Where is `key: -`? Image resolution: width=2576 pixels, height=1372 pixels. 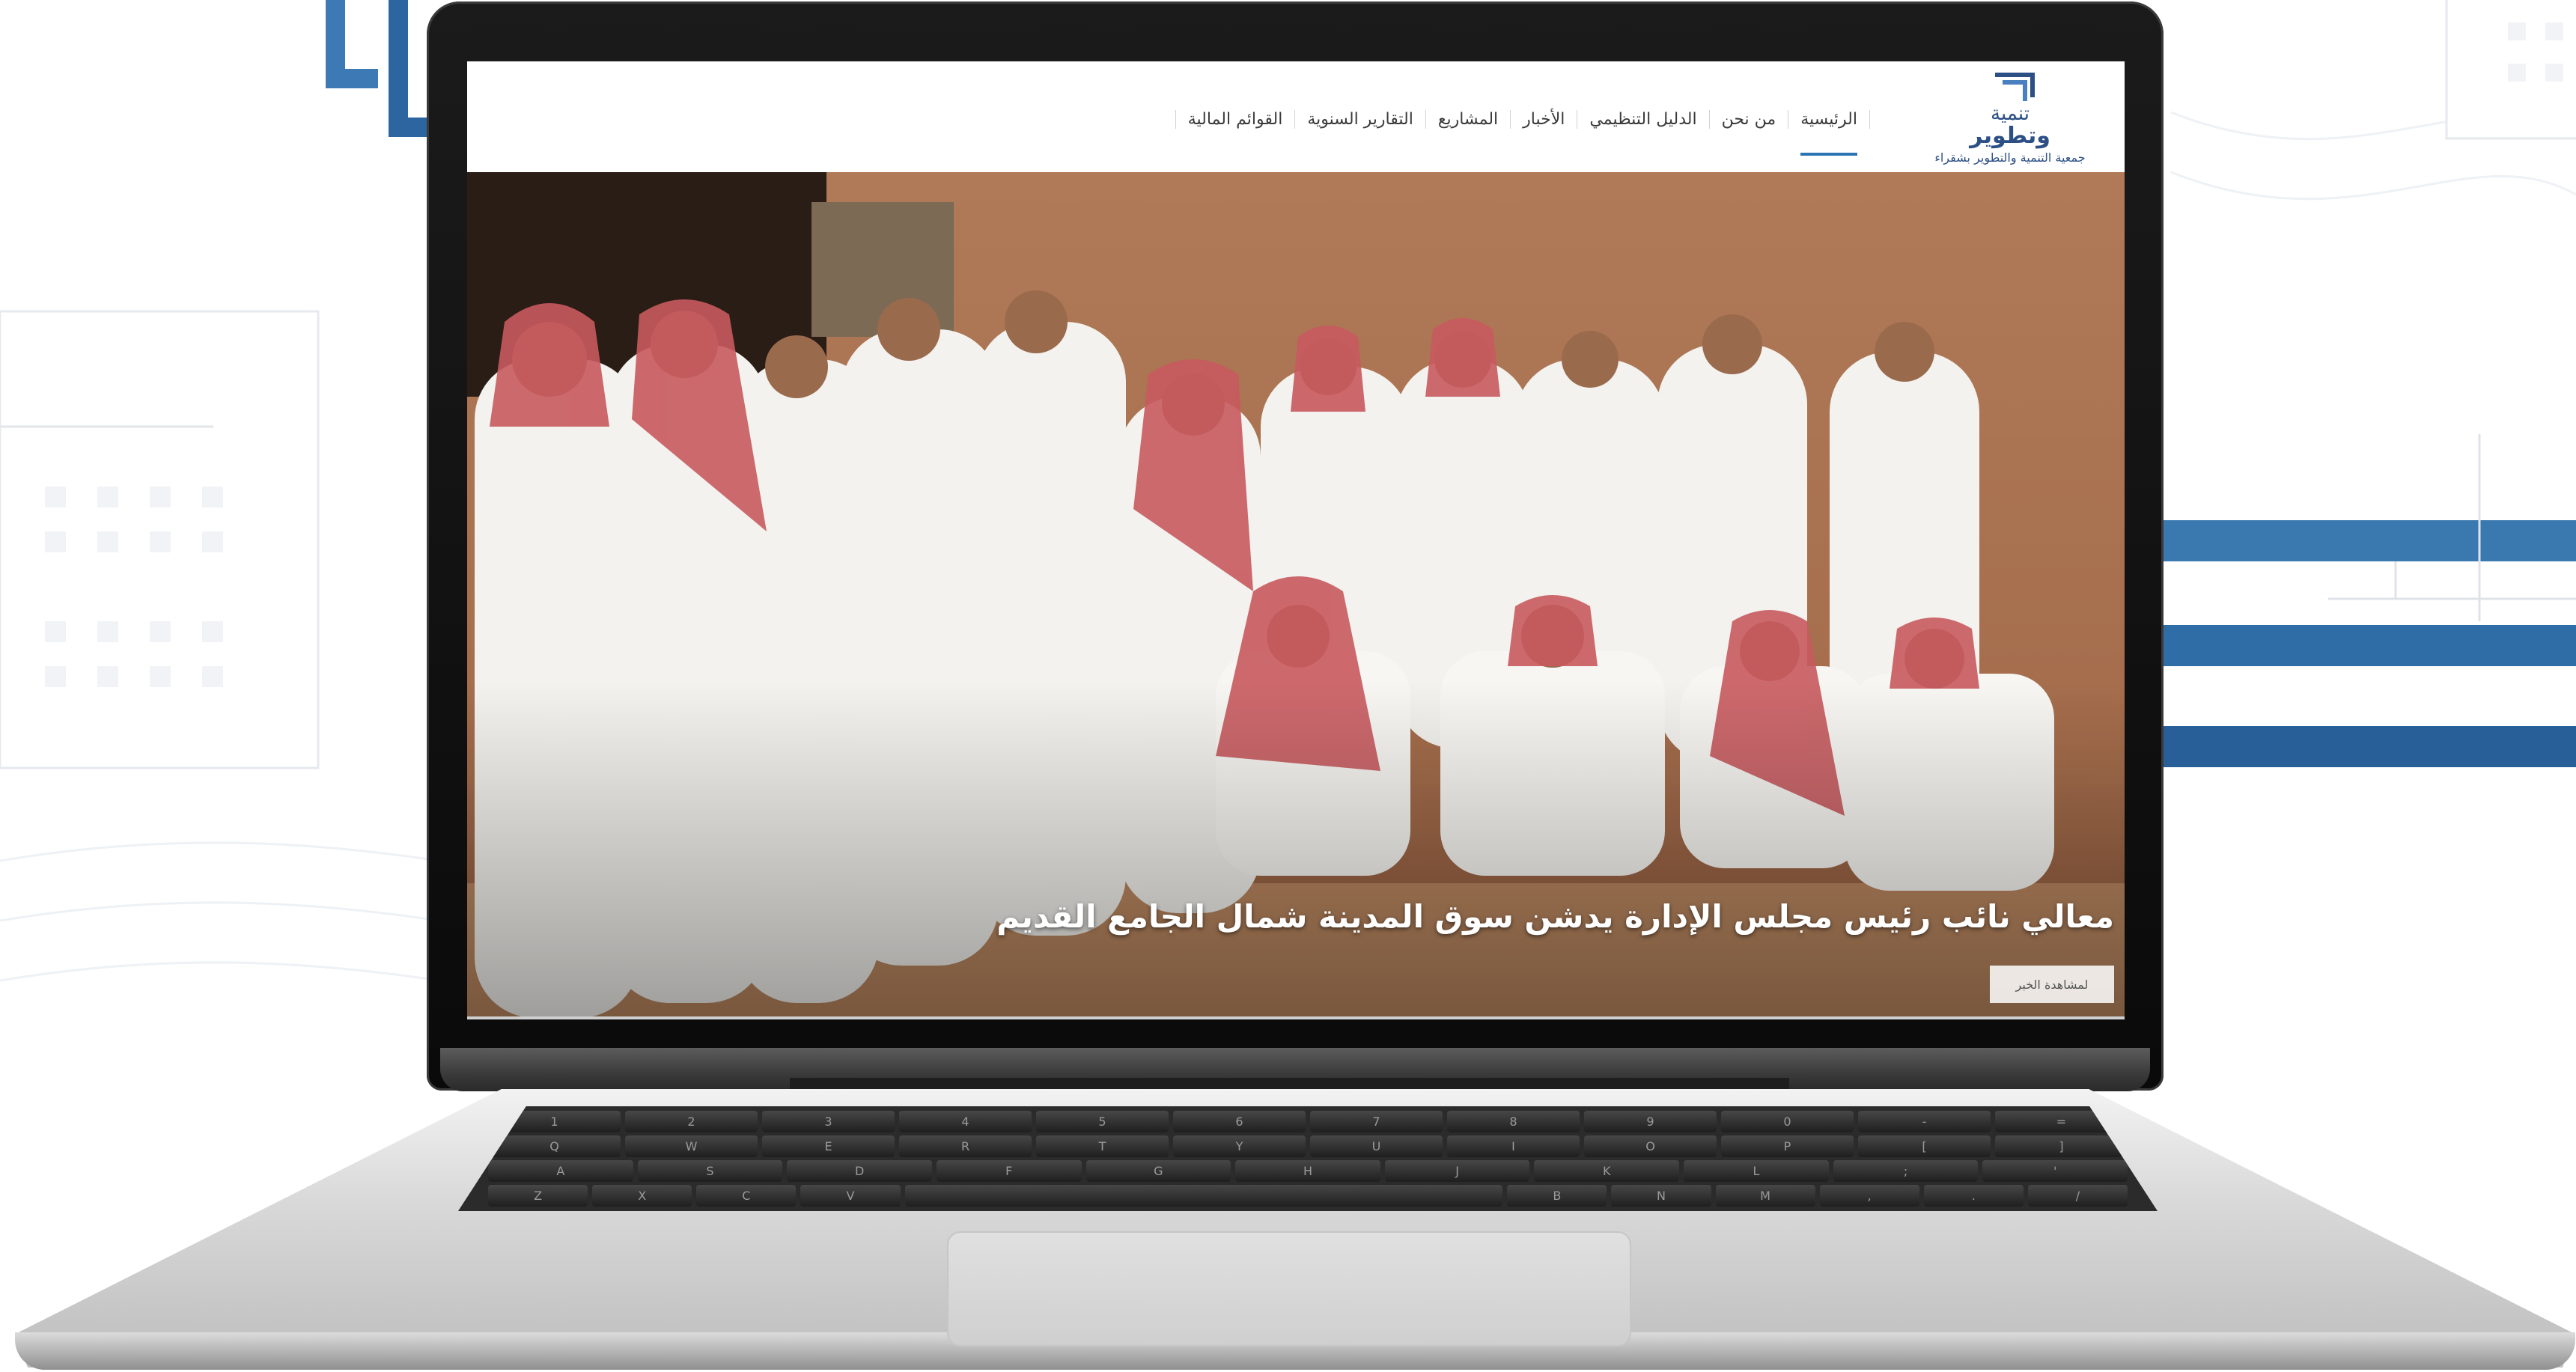
key: - is located at coordinates (1925, 1121).